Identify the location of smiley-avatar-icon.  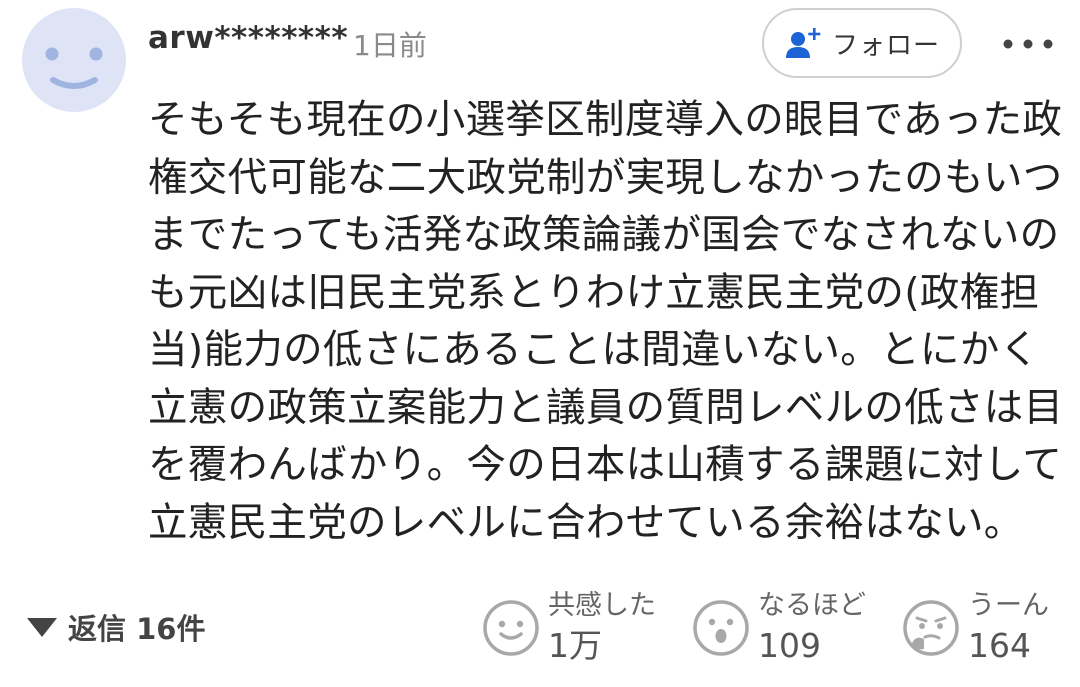
(74, 68).